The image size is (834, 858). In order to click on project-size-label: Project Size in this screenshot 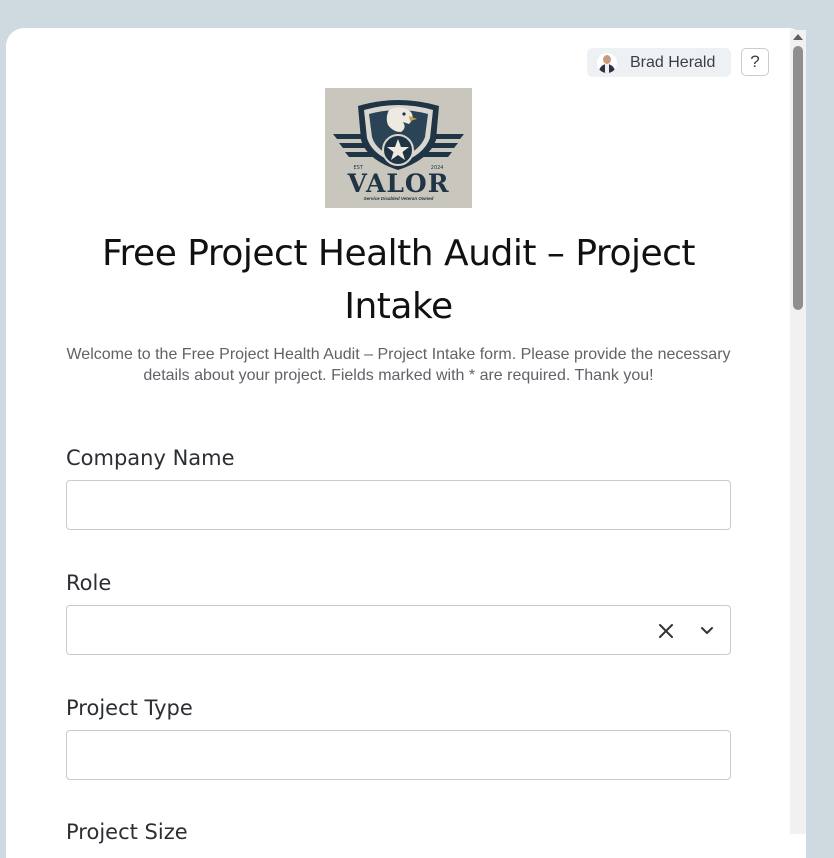, I will do `click(127, 832)`.